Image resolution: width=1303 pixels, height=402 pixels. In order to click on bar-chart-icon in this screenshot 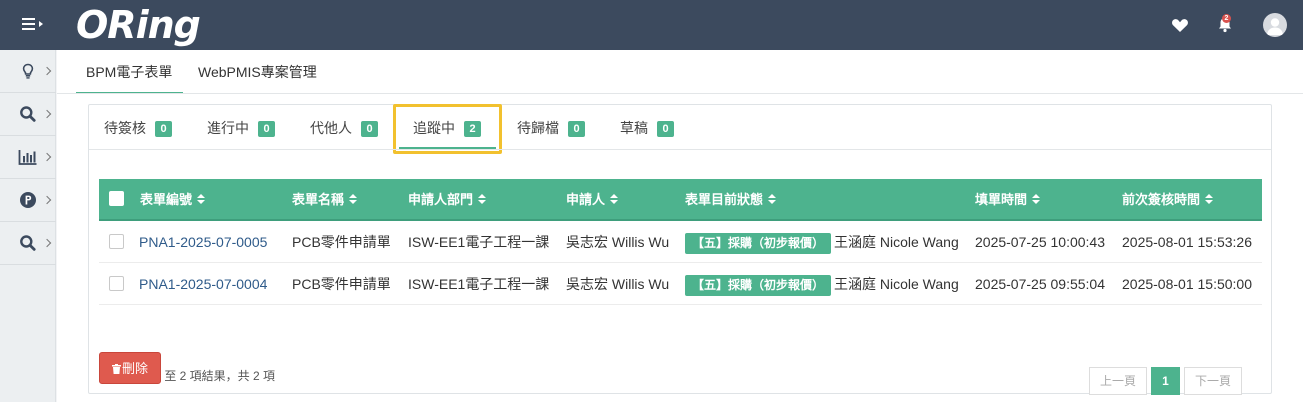, I will do `click(27, 157)`.